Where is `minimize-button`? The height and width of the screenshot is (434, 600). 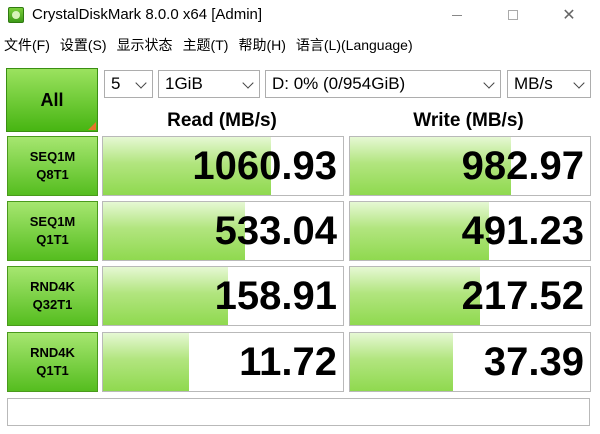 minimize-button is located at coordinates (457, 15).